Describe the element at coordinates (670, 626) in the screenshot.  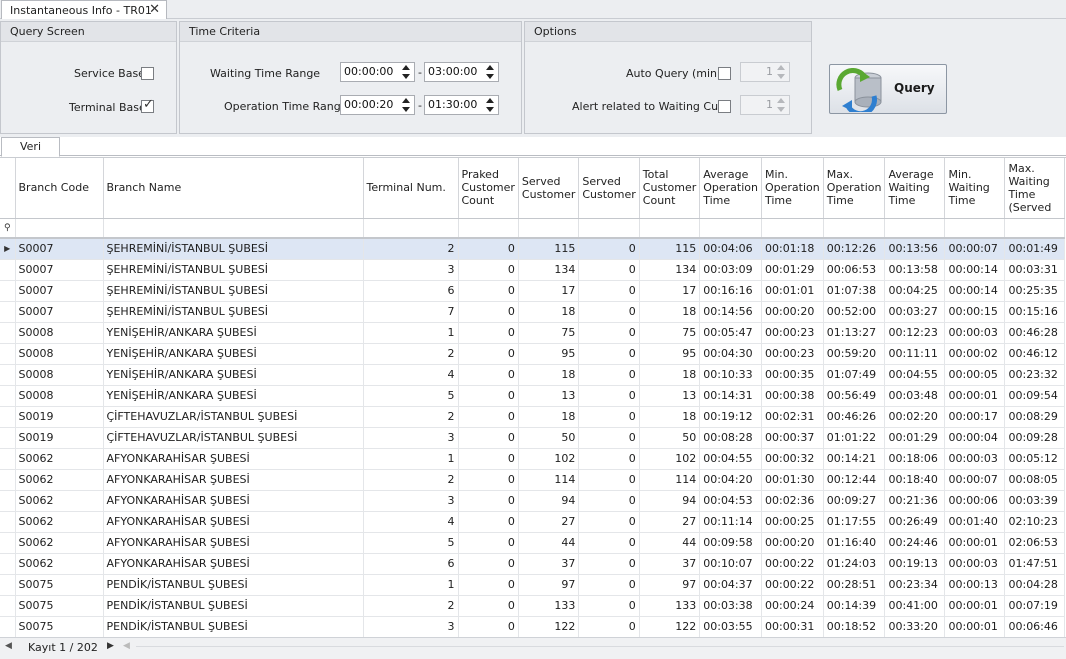
I see `table-cell: 122` at that location.